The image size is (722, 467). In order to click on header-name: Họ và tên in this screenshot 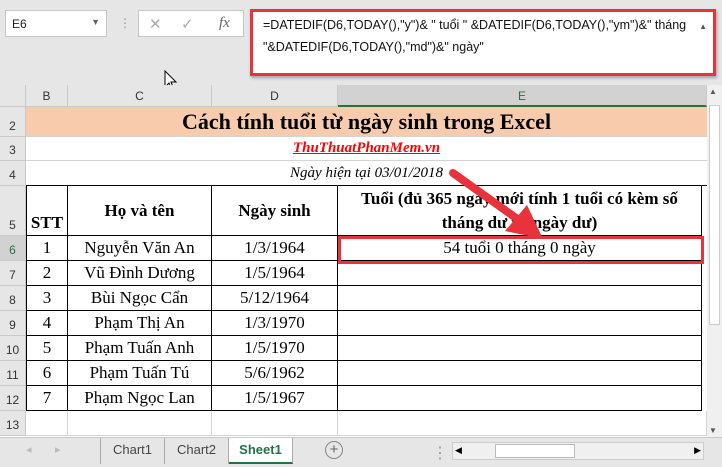, I will do `click(140, 211)`.